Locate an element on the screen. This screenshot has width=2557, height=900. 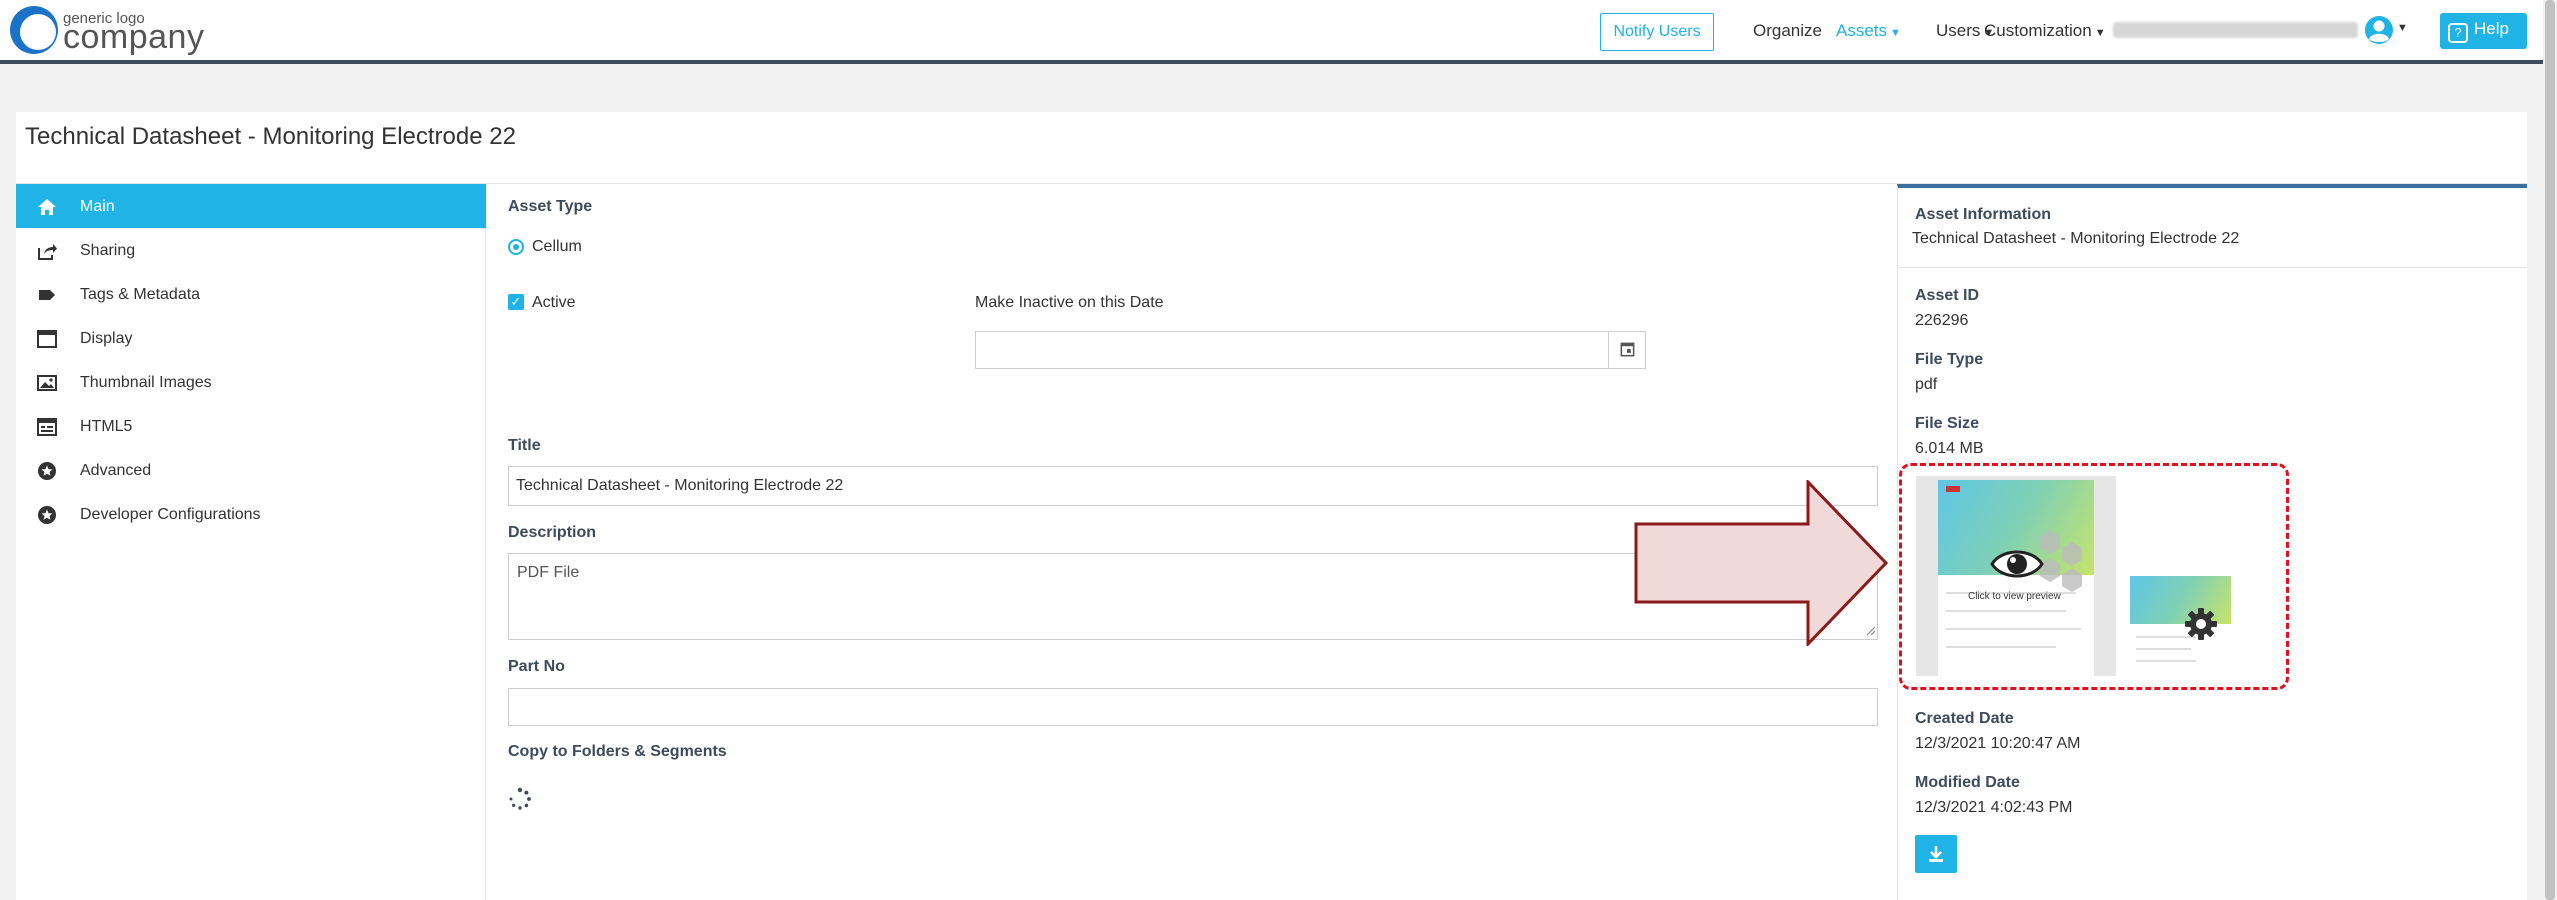
title-label: Title is located at coordinates (524, 445).